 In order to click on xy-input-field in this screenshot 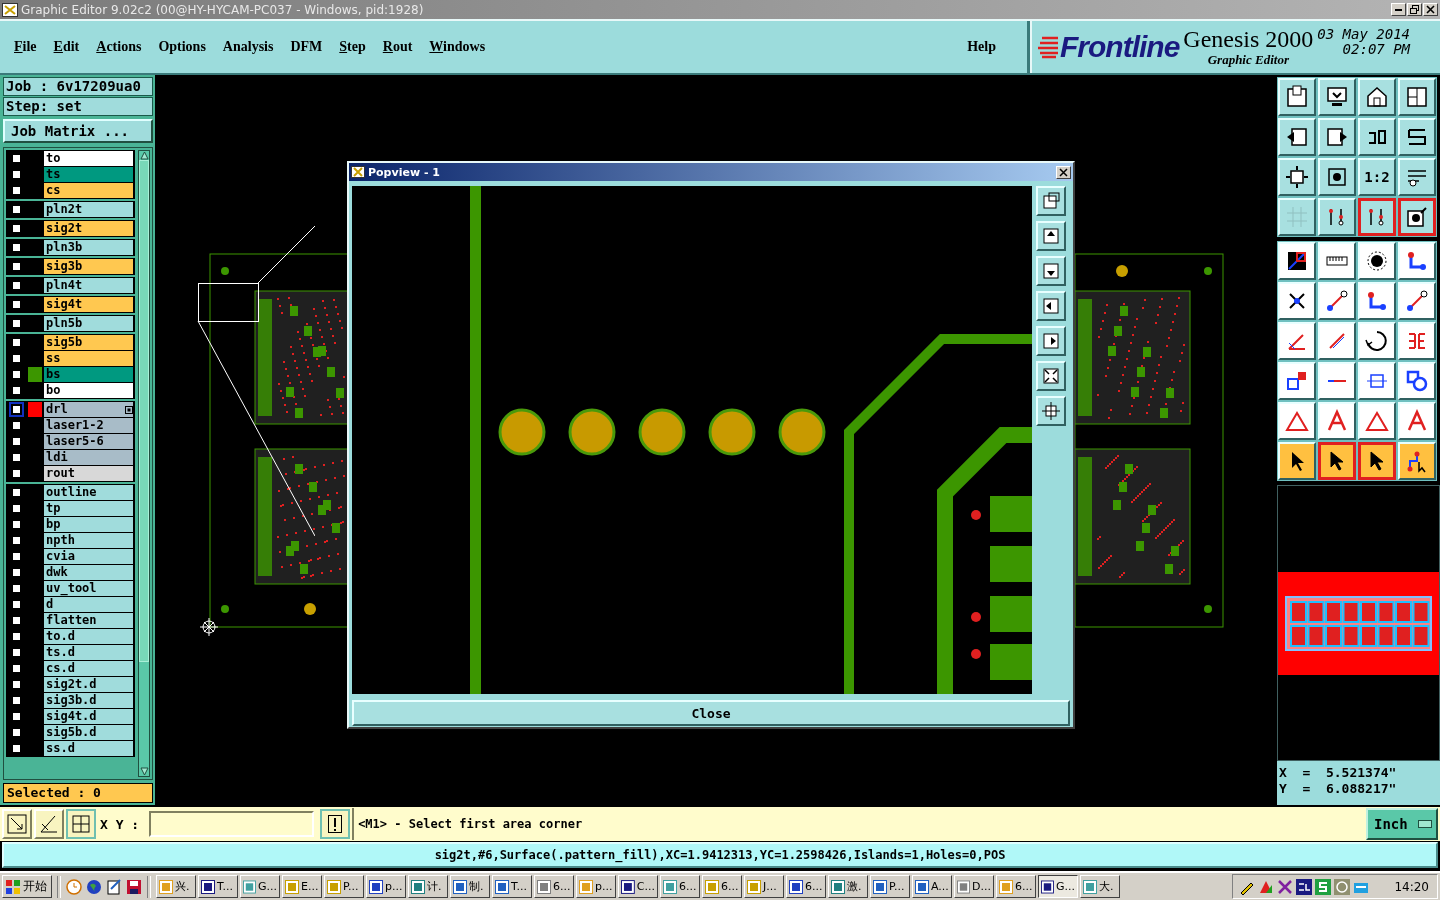, I will do `click(232, 824)`.